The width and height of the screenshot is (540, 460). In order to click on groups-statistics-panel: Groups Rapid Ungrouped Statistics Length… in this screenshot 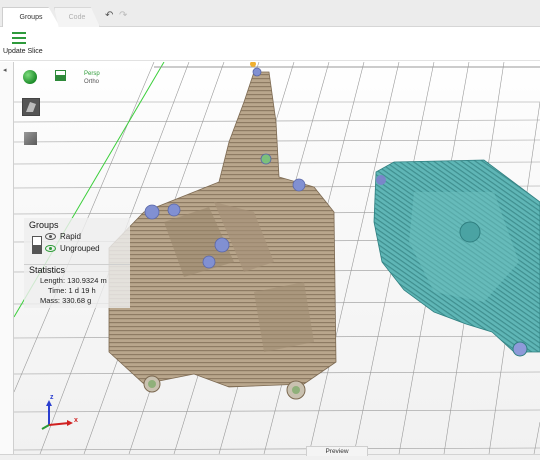, I will do `click(77, 263)`.